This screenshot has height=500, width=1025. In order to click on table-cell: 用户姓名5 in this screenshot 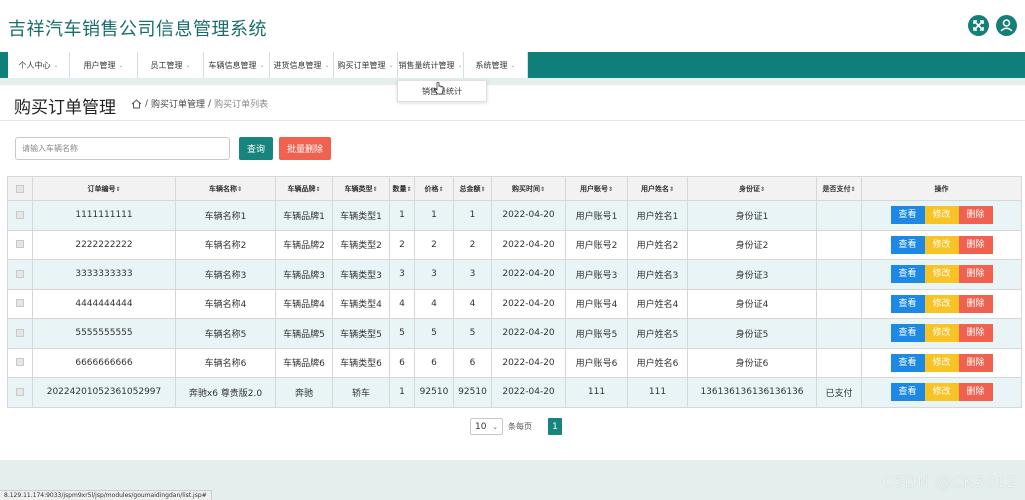, I will do `click(657, 333)`.